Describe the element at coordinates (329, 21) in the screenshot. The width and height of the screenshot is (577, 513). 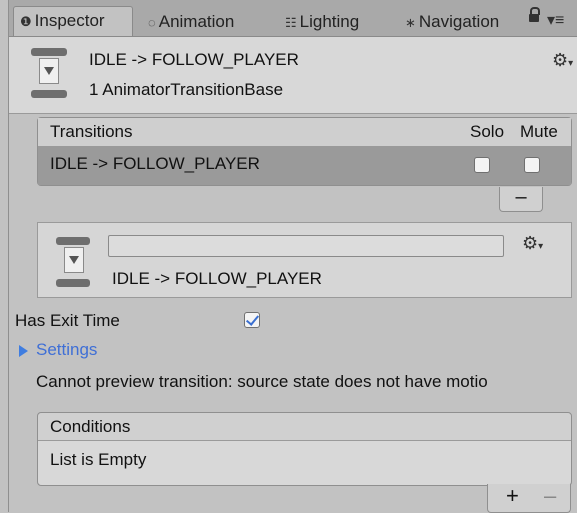
I see `tab-label: Lighting` at that location.